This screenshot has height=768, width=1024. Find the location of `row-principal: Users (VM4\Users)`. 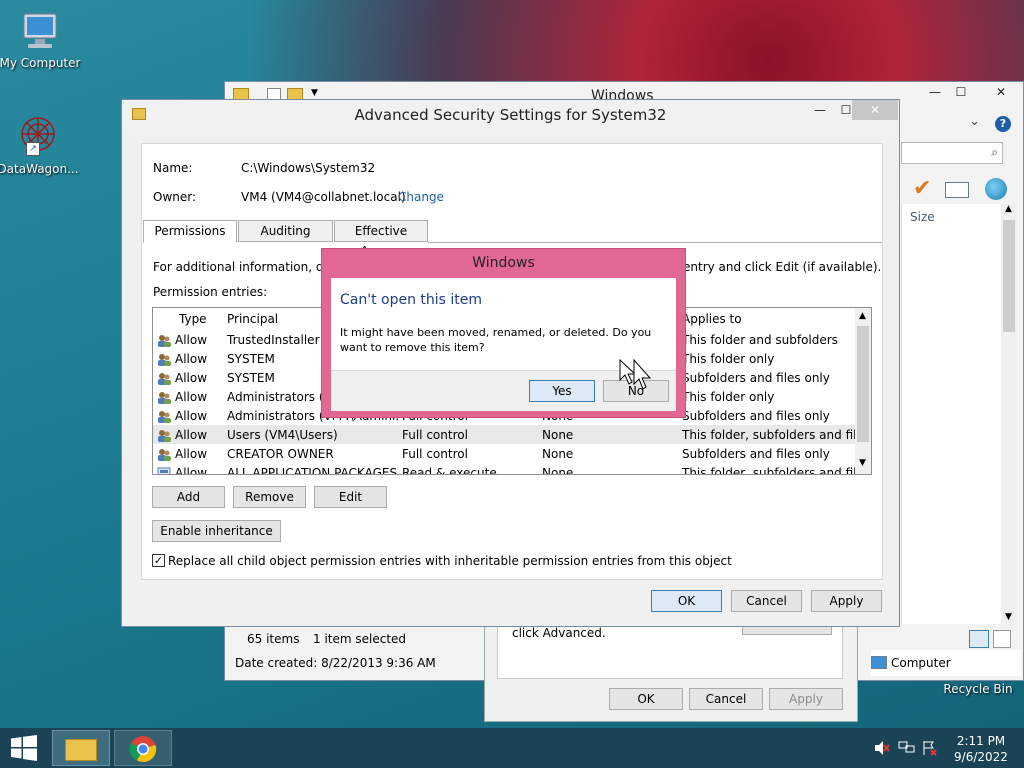

row-principal: Users (VM4\Users) is located at coordinates (310, 434).